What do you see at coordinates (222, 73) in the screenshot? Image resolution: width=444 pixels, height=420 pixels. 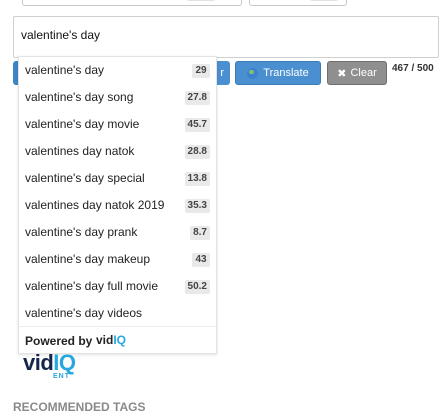 I see `partial-button-label: r` at bounding box center [222, 73].